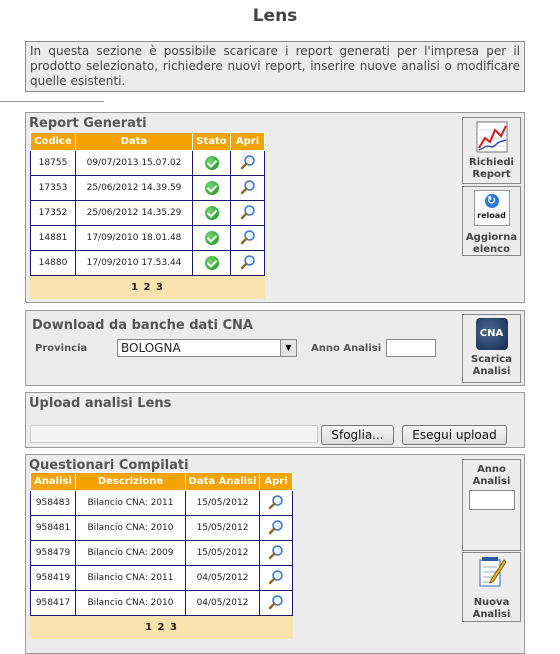  What do you see at coordinates (53, 213) in the screenshot?
I see `codice-cell: 17352` at bounding box center [53, 213].